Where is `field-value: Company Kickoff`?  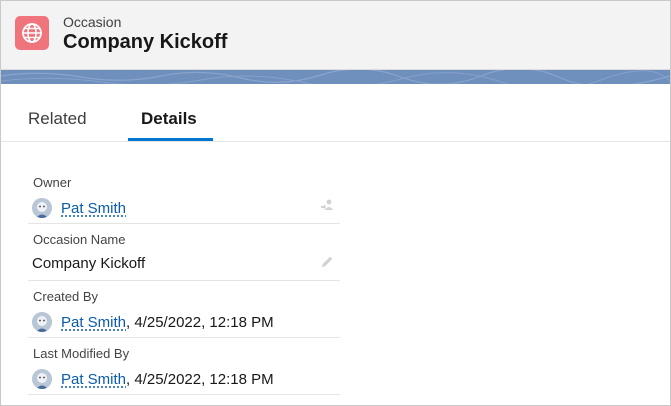 field-value: Company Kickoff is located at coordinates (88, 263).